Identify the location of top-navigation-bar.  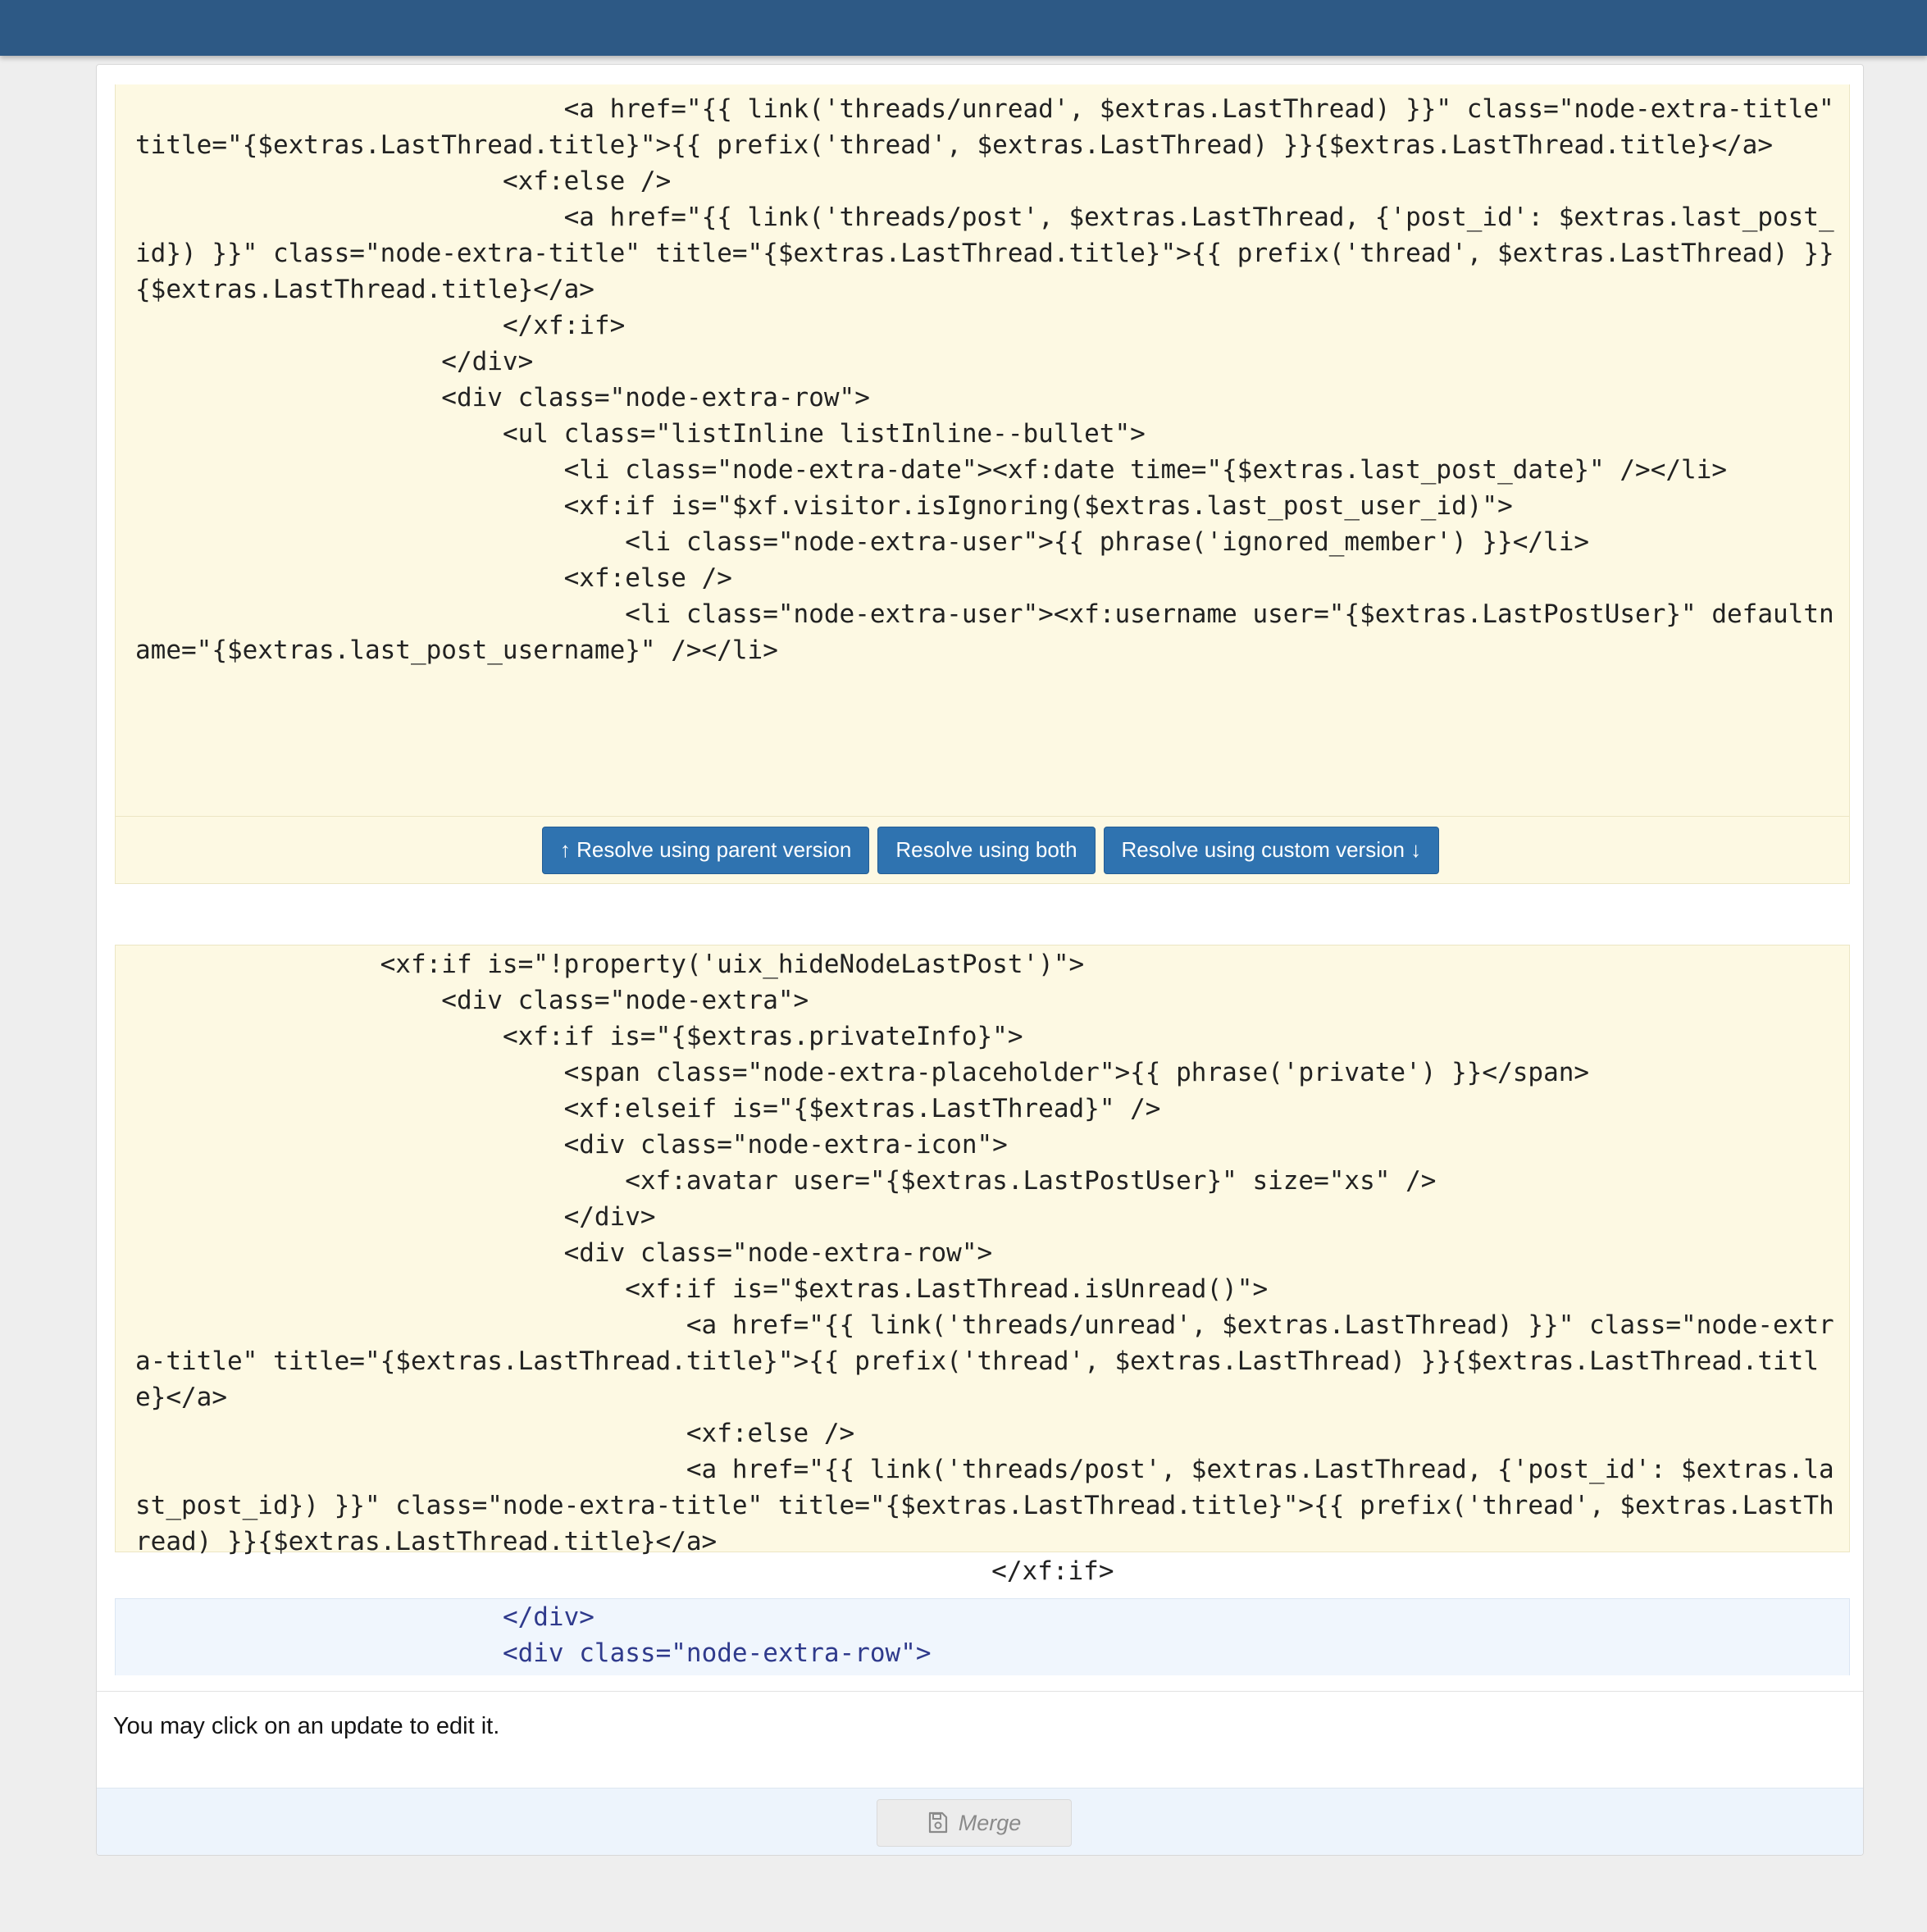
(963, 28).